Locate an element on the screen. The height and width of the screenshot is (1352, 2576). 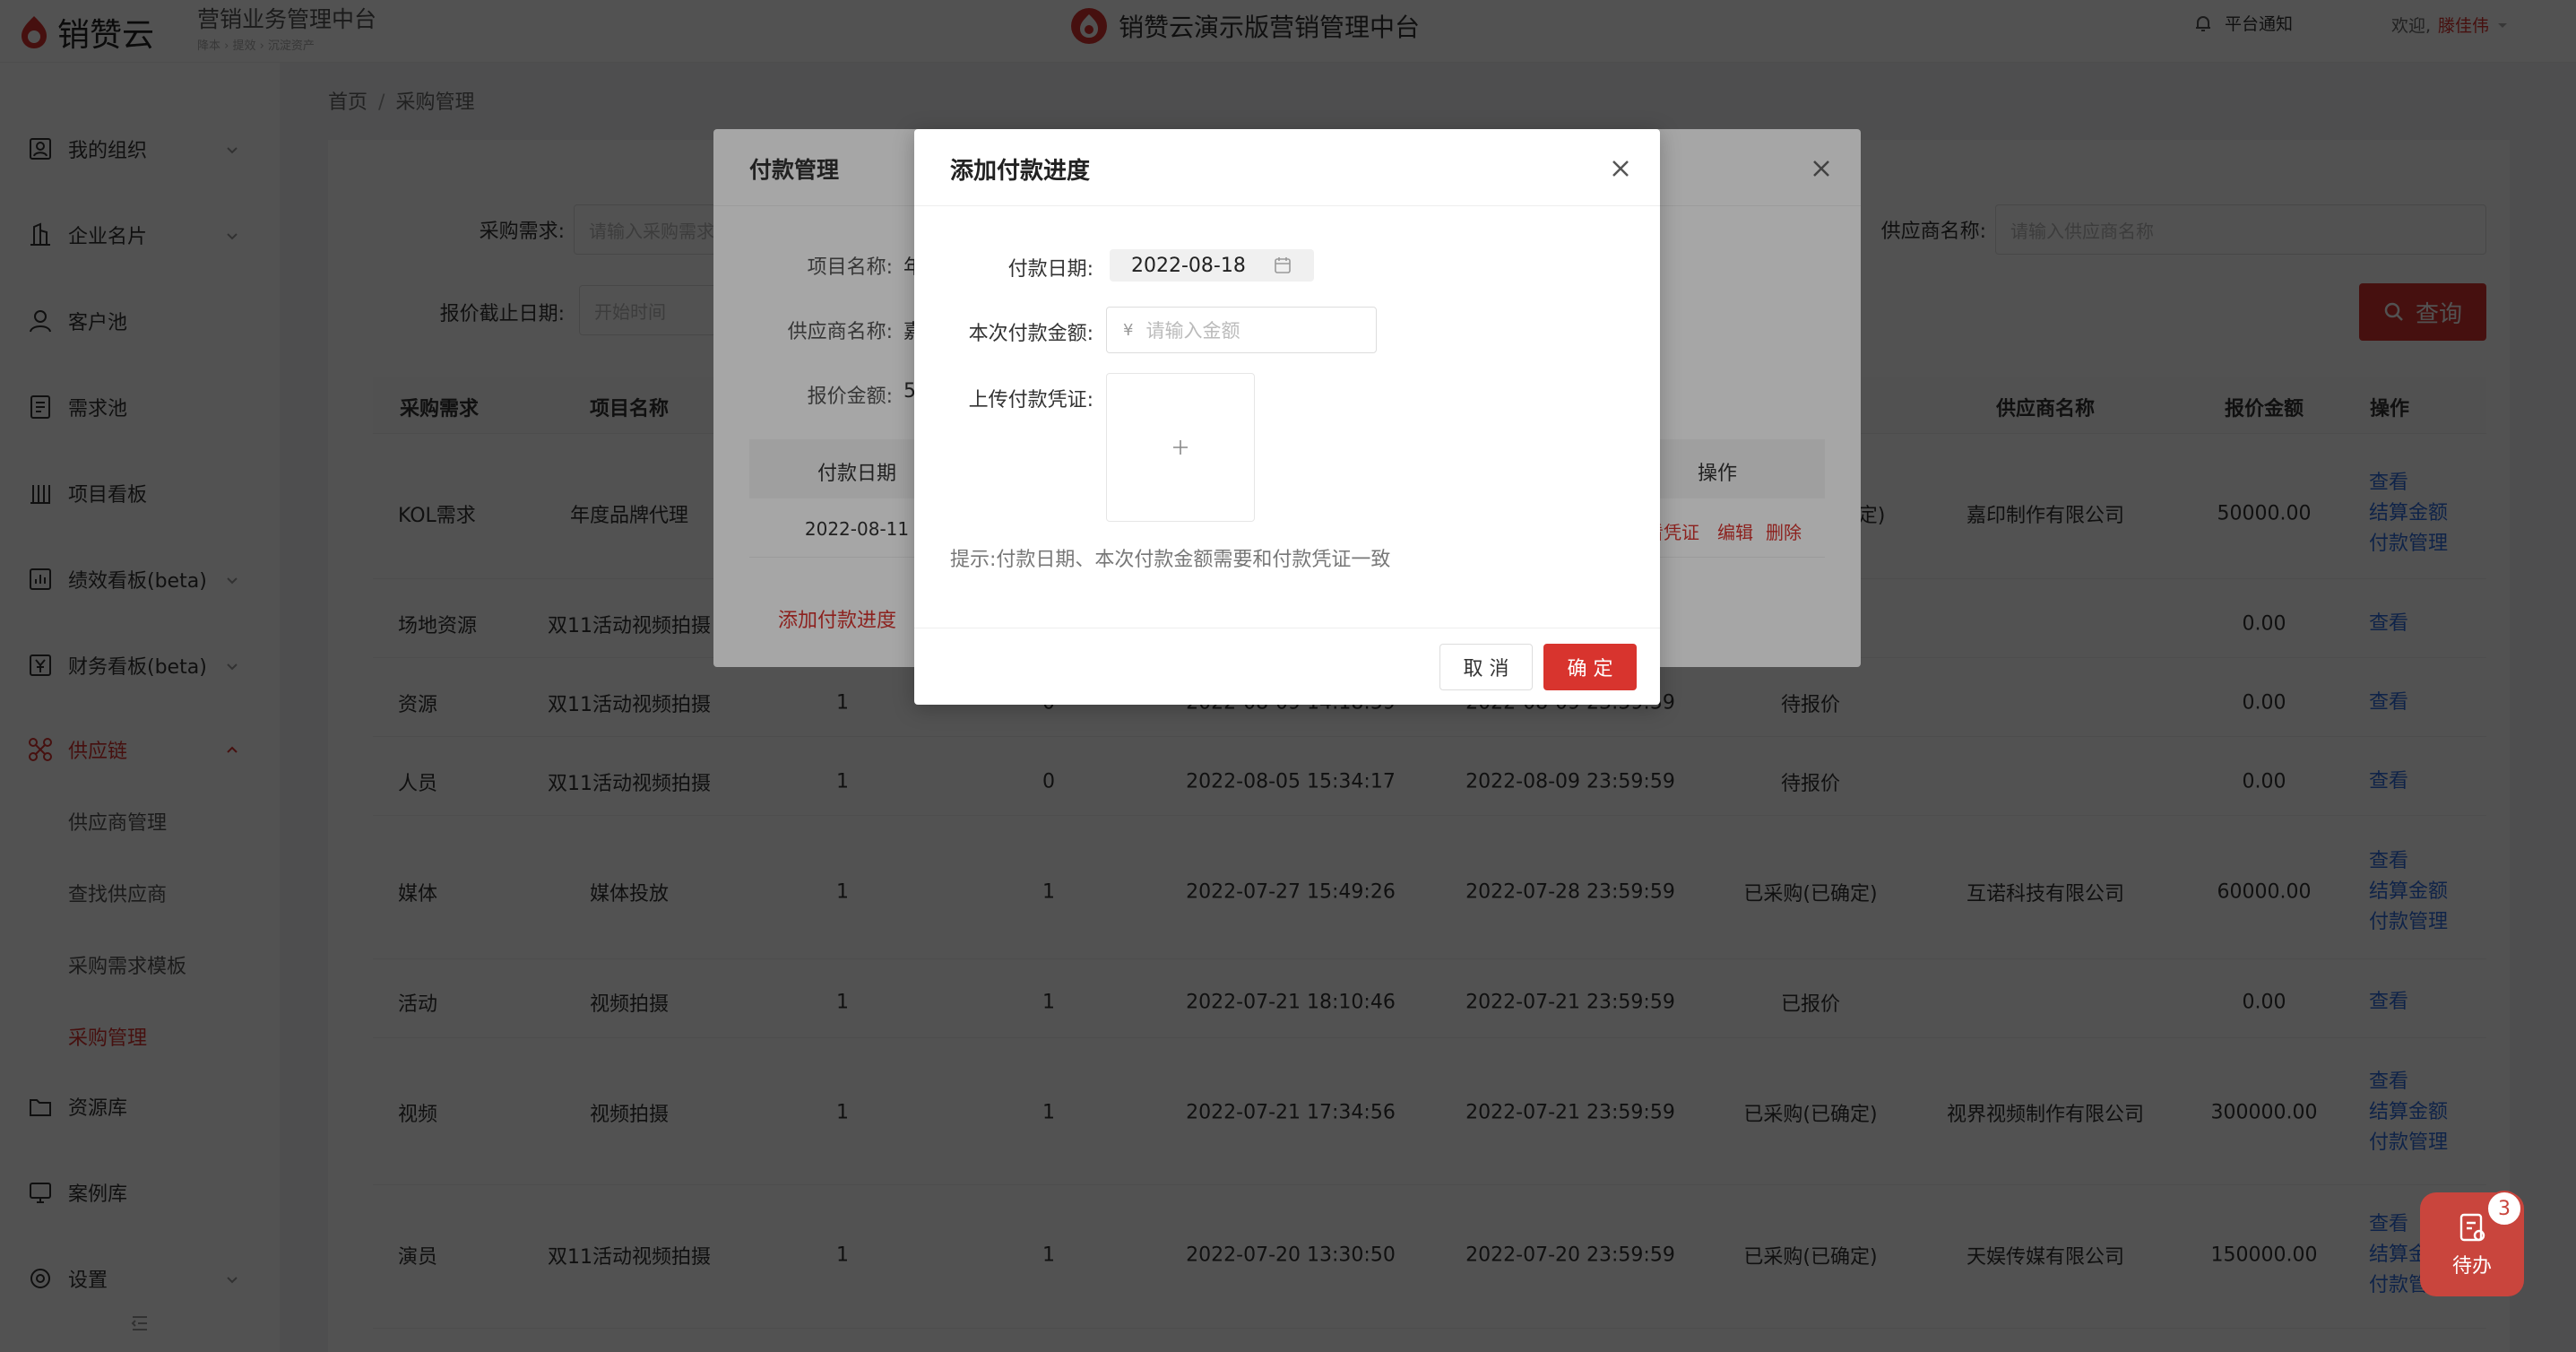
payment-date-value: 2022-08-18 is located at coordinates (1188, 266).